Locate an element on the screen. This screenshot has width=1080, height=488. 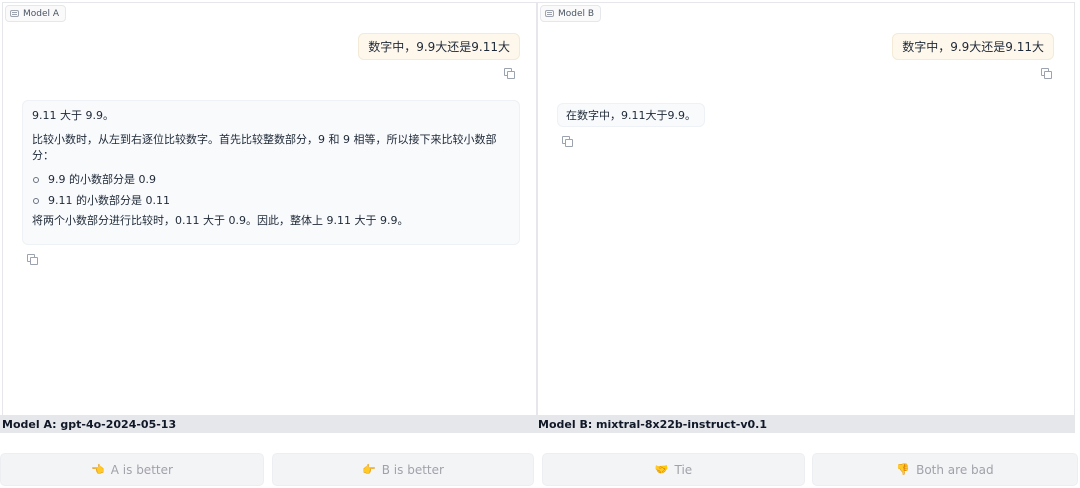
response-paragraph-line2: 分： is located at coordinates (43, 155).